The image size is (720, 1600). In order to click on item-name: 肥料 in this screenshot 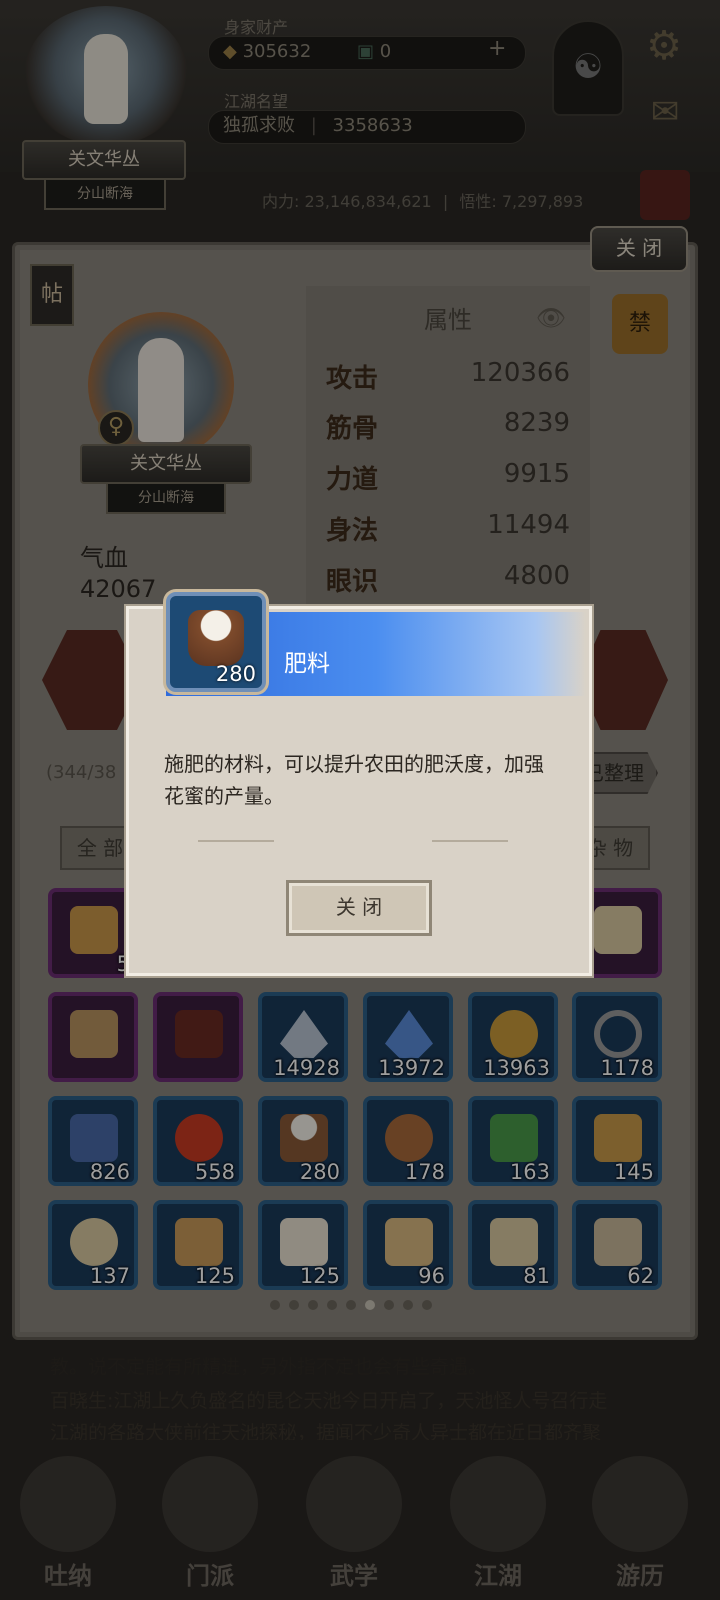, I will do `click(307, 664)`.